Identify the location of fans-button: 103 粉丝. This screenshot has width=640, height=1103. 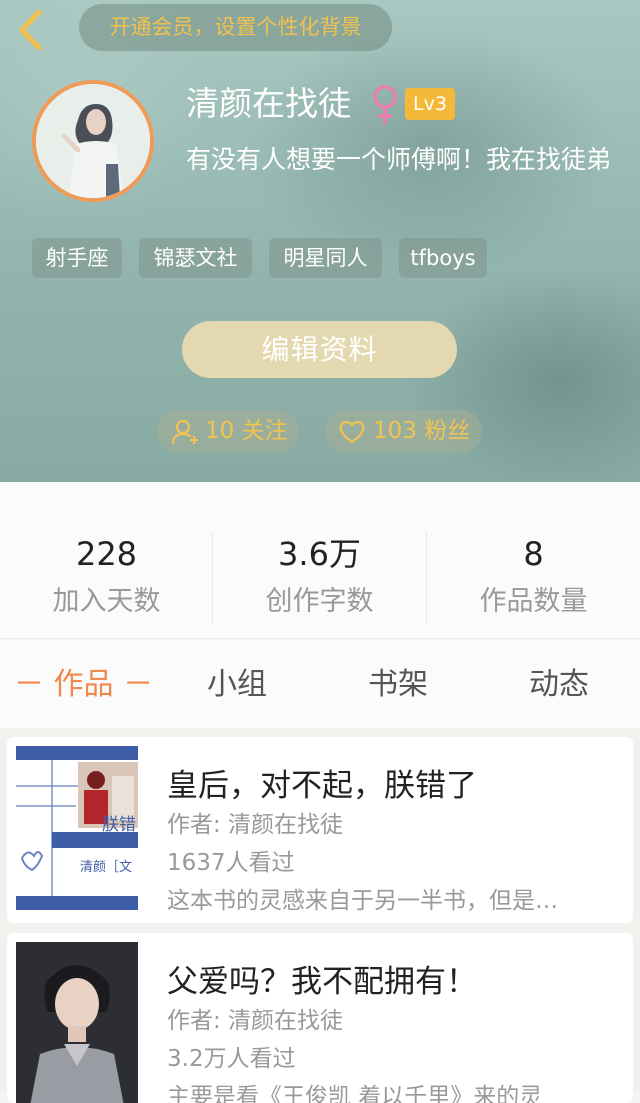
(403, 431).